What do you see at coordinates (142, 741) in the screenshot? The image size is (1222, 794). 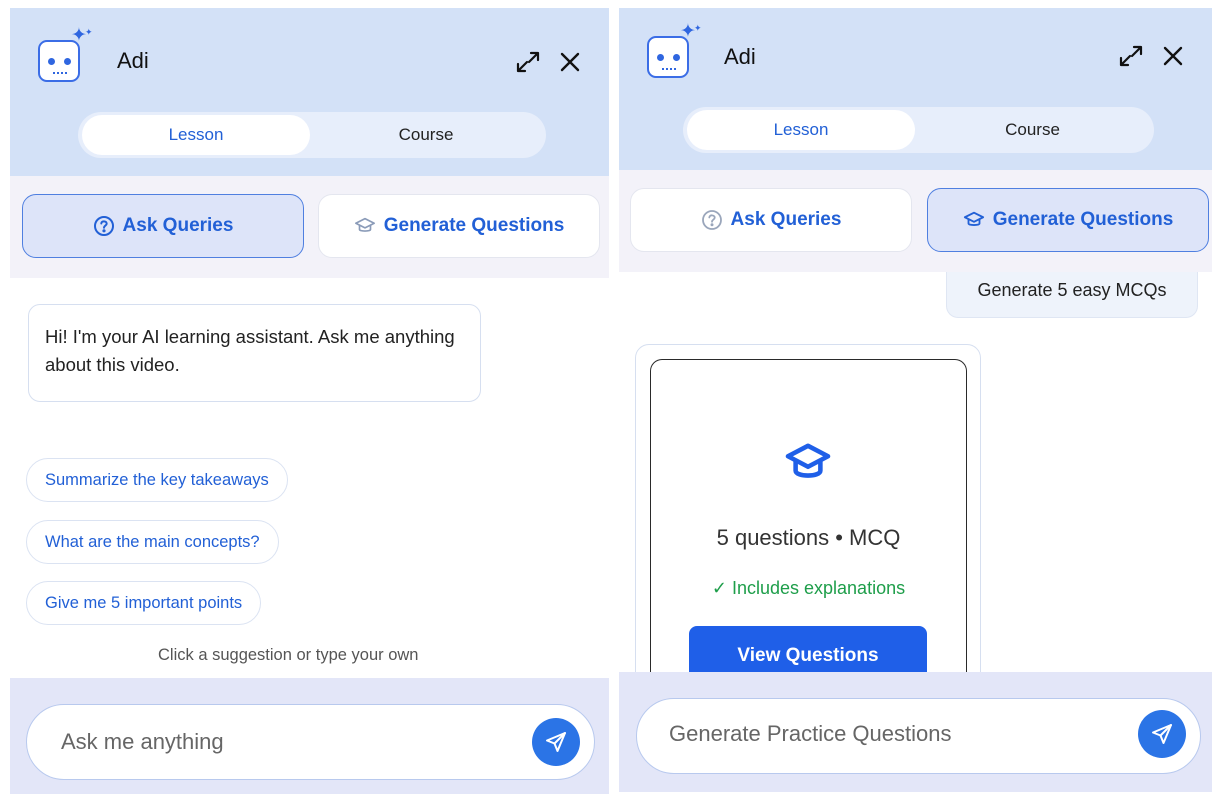 I see `message-input-placeholder: Ask me anything` at bounding box center [142, 741].